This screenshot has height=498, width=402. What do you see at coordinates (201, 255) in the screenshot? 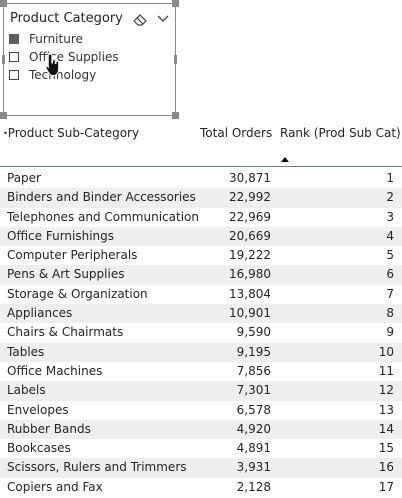
I see `table-row: Computer Peripherals 19,222 5` at bounding box center [201, 255].